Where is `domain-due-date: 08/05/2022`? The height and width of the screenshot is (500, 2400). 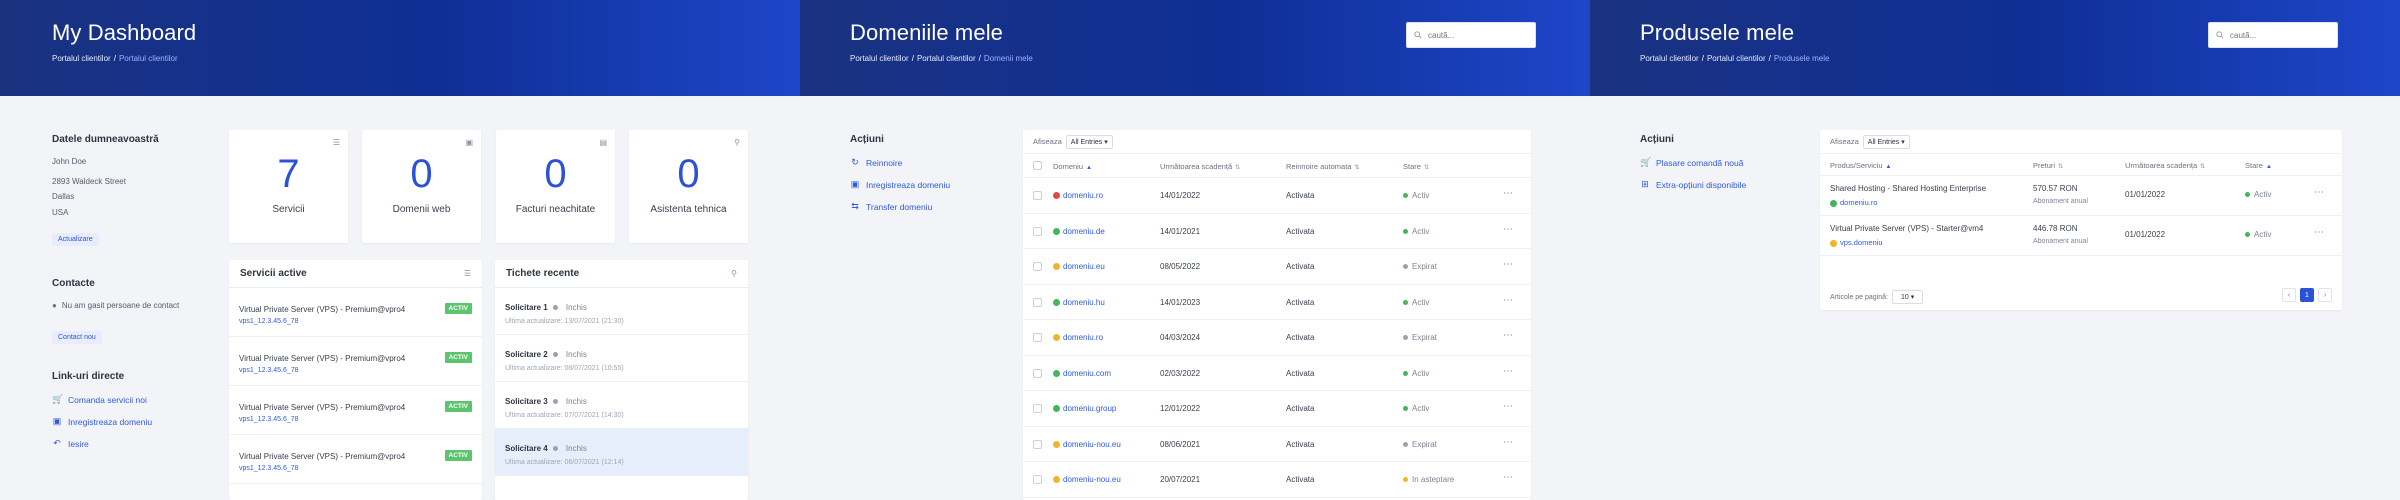 domain-due-date: 08/05/2022 is located at coordinates (1180, 266).